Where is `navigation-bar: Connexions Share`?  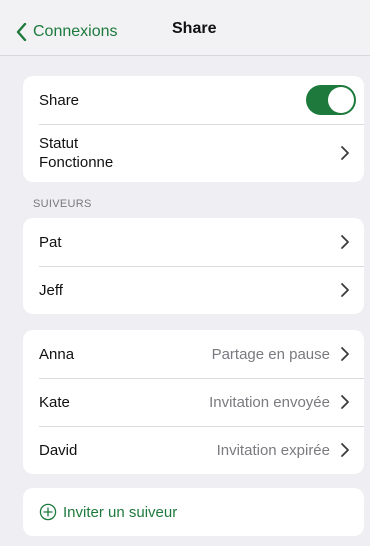 navigation-bar: Connexions Share is located at coordinates (185, 28).